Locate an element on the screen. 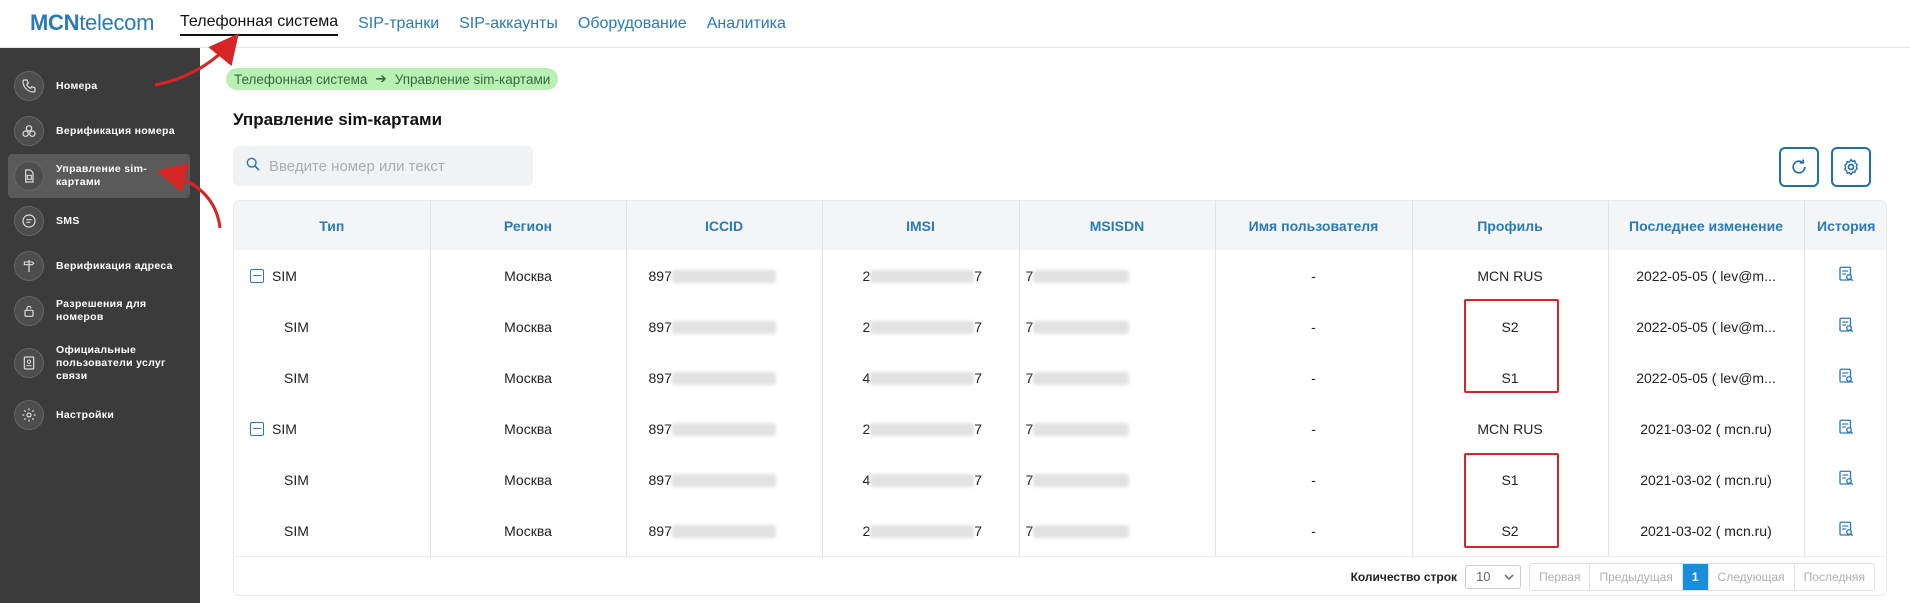 The width and height of the screenshot is (1910, 603). column-username: Имя пользователя is located at coordinates (1314, 225).